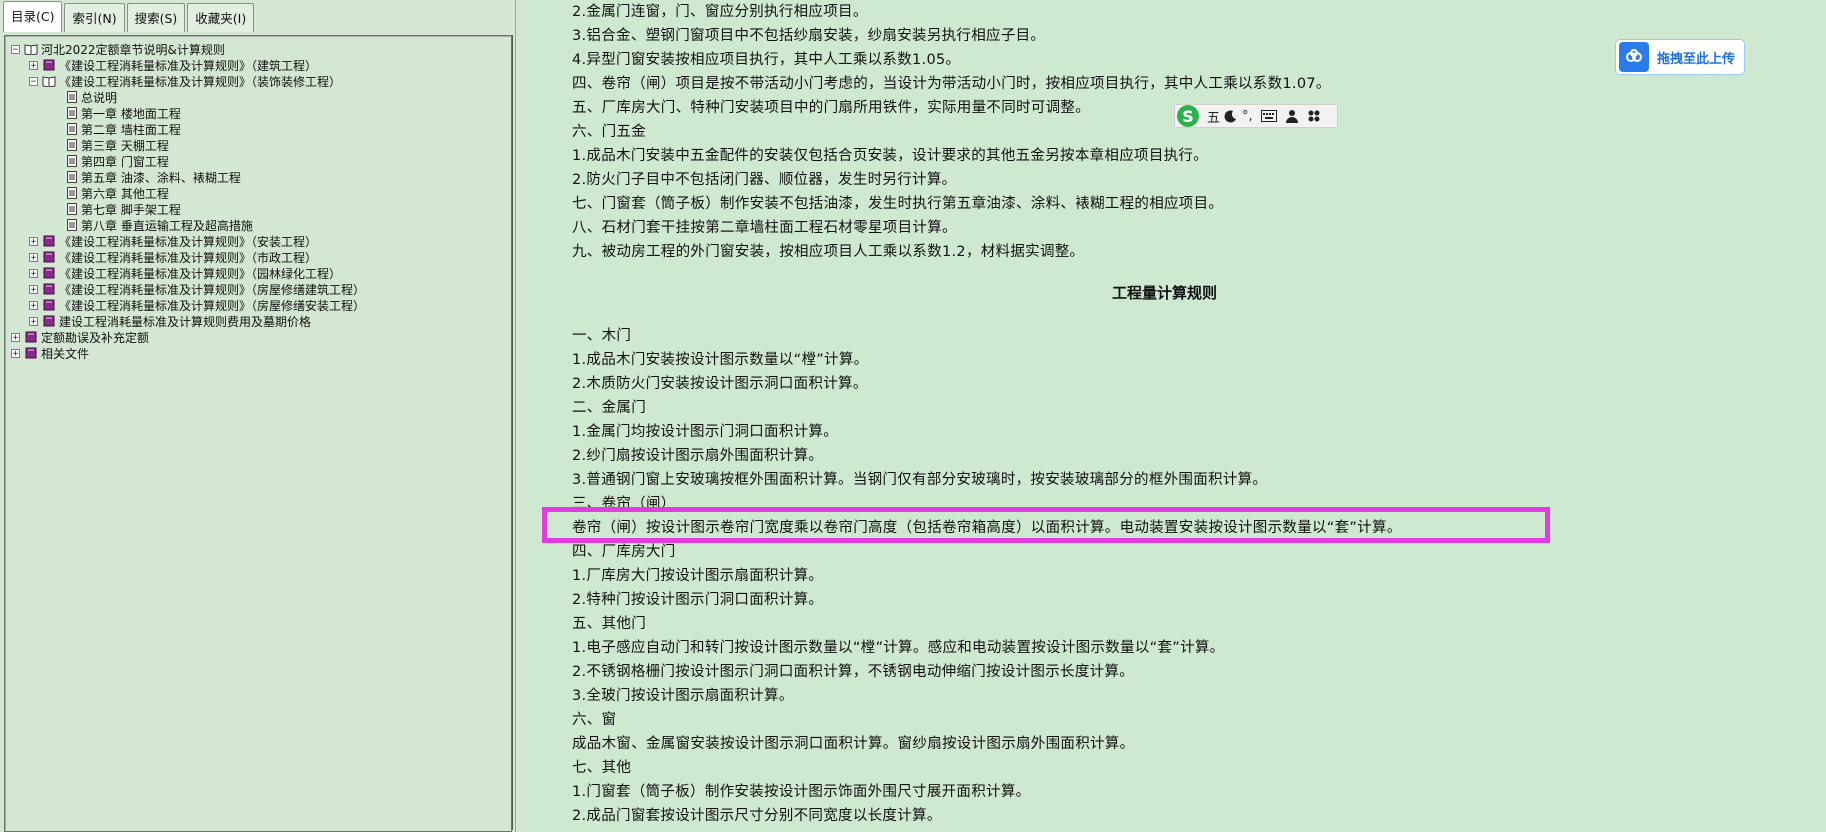 The width and height of the screenshot is (1826, 832). I want to click on section-heading: 工程量计算规则, so click(1165, 293).